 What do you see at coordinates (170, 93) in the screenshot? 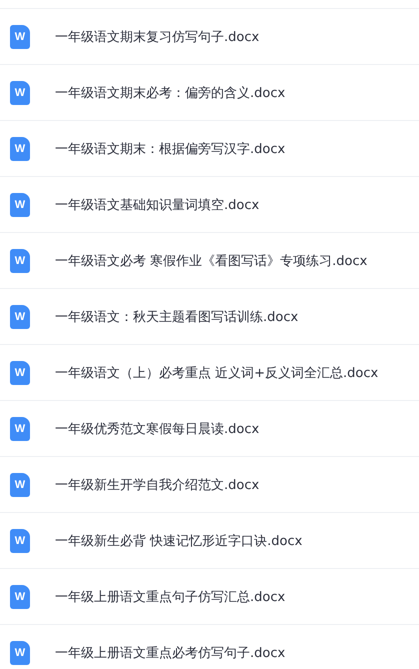
I see `file-name: 一年级语文期末必考：偏旁的含义.docx` at bounding box center [170, 93].